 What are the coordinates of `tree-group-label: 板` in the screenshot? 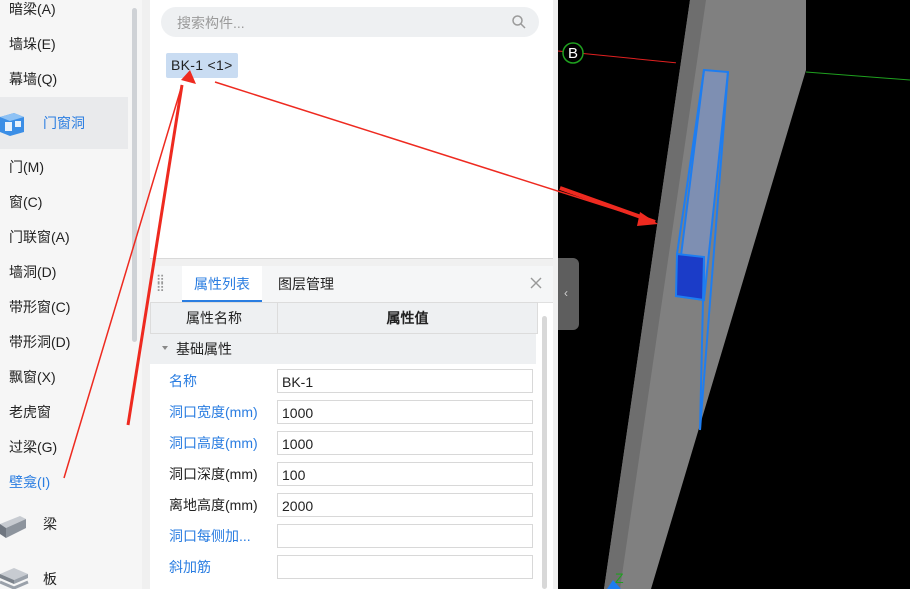 It's located at (50, 579).